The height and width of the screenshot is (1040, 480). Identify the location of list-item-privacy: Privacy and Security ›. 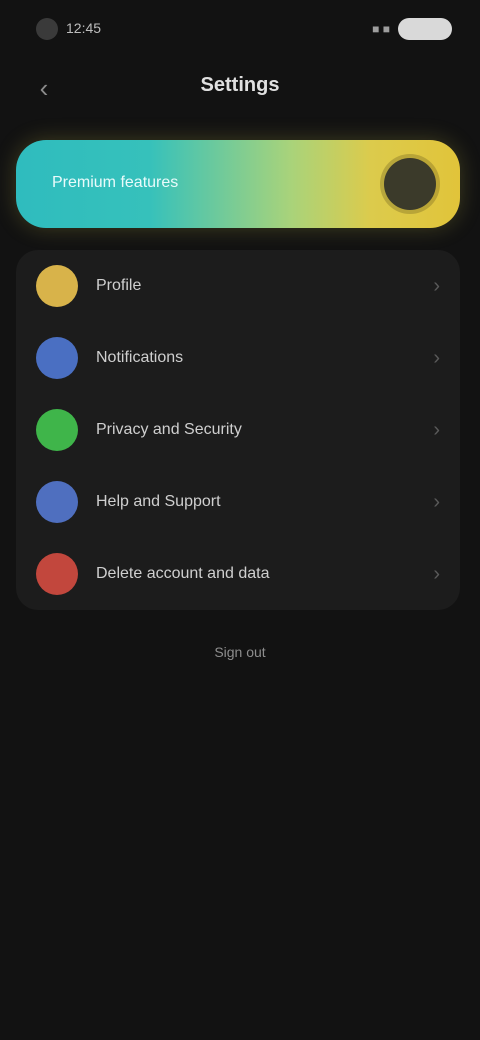
(238, 430).